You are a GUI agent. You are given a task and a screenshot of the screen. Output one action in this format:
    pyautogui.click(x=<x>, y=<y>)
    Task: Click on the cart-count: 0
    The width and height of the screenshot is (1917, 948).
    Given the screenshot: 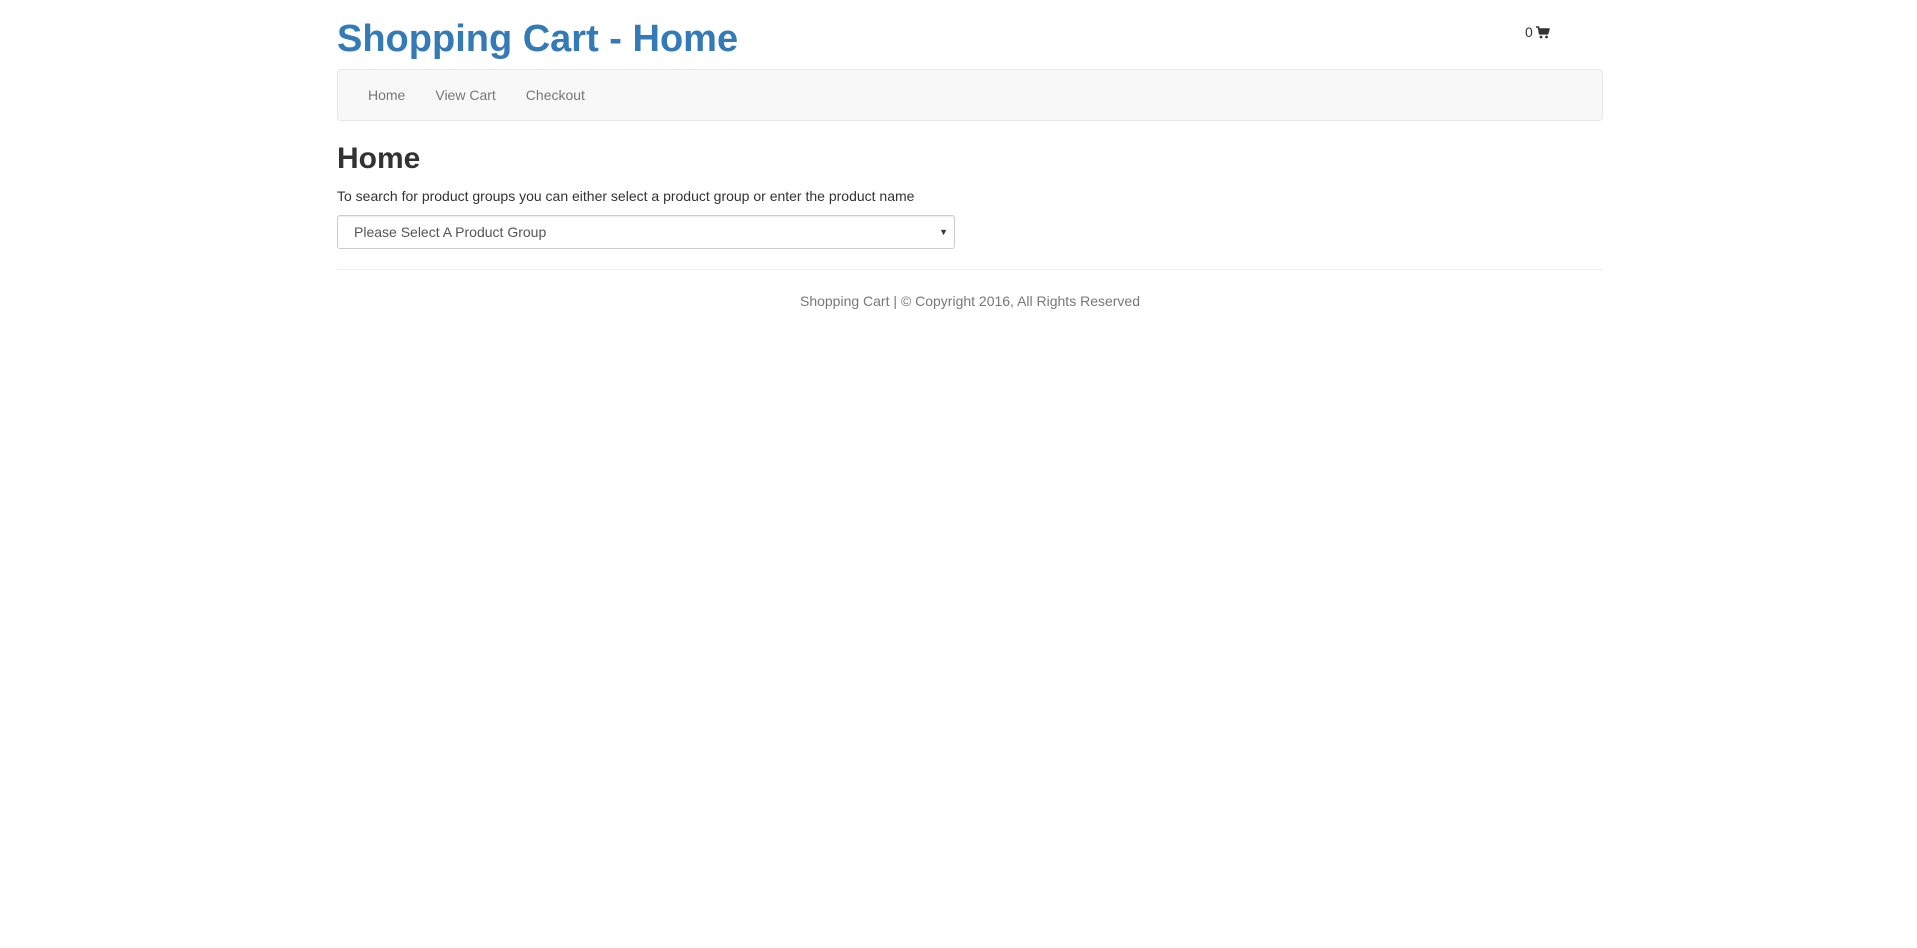 What is the action you would take?
    pyautogui.click(x=1529, y=32)
    